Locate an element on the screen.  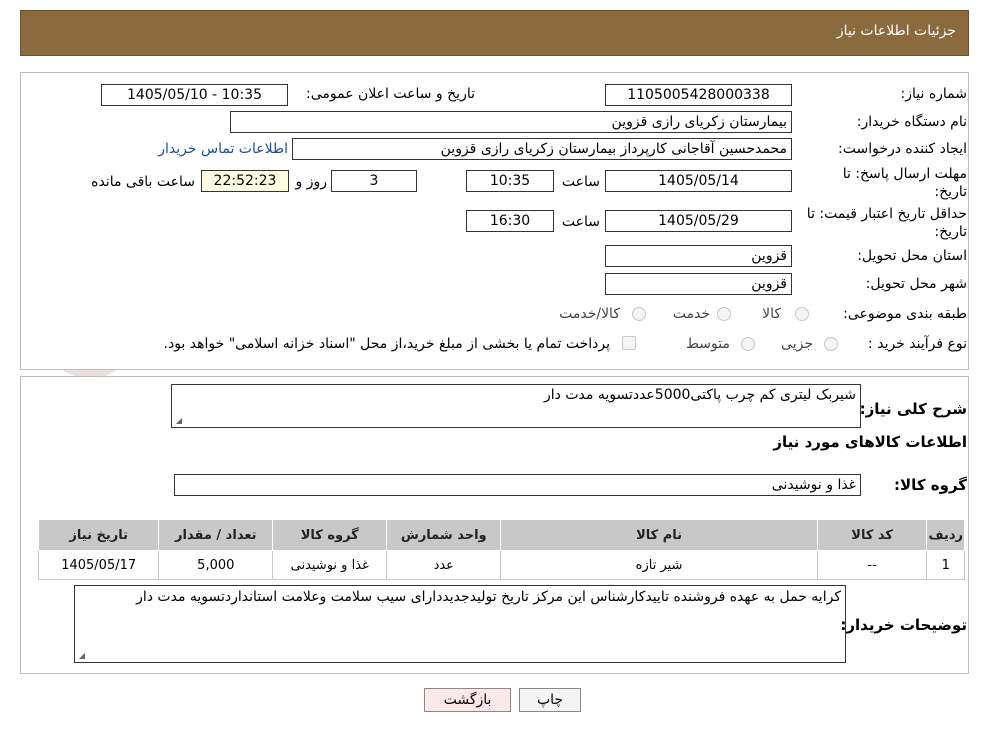
category-goods-service-label: کالا/خدمت is located at coordinates (589, 314).